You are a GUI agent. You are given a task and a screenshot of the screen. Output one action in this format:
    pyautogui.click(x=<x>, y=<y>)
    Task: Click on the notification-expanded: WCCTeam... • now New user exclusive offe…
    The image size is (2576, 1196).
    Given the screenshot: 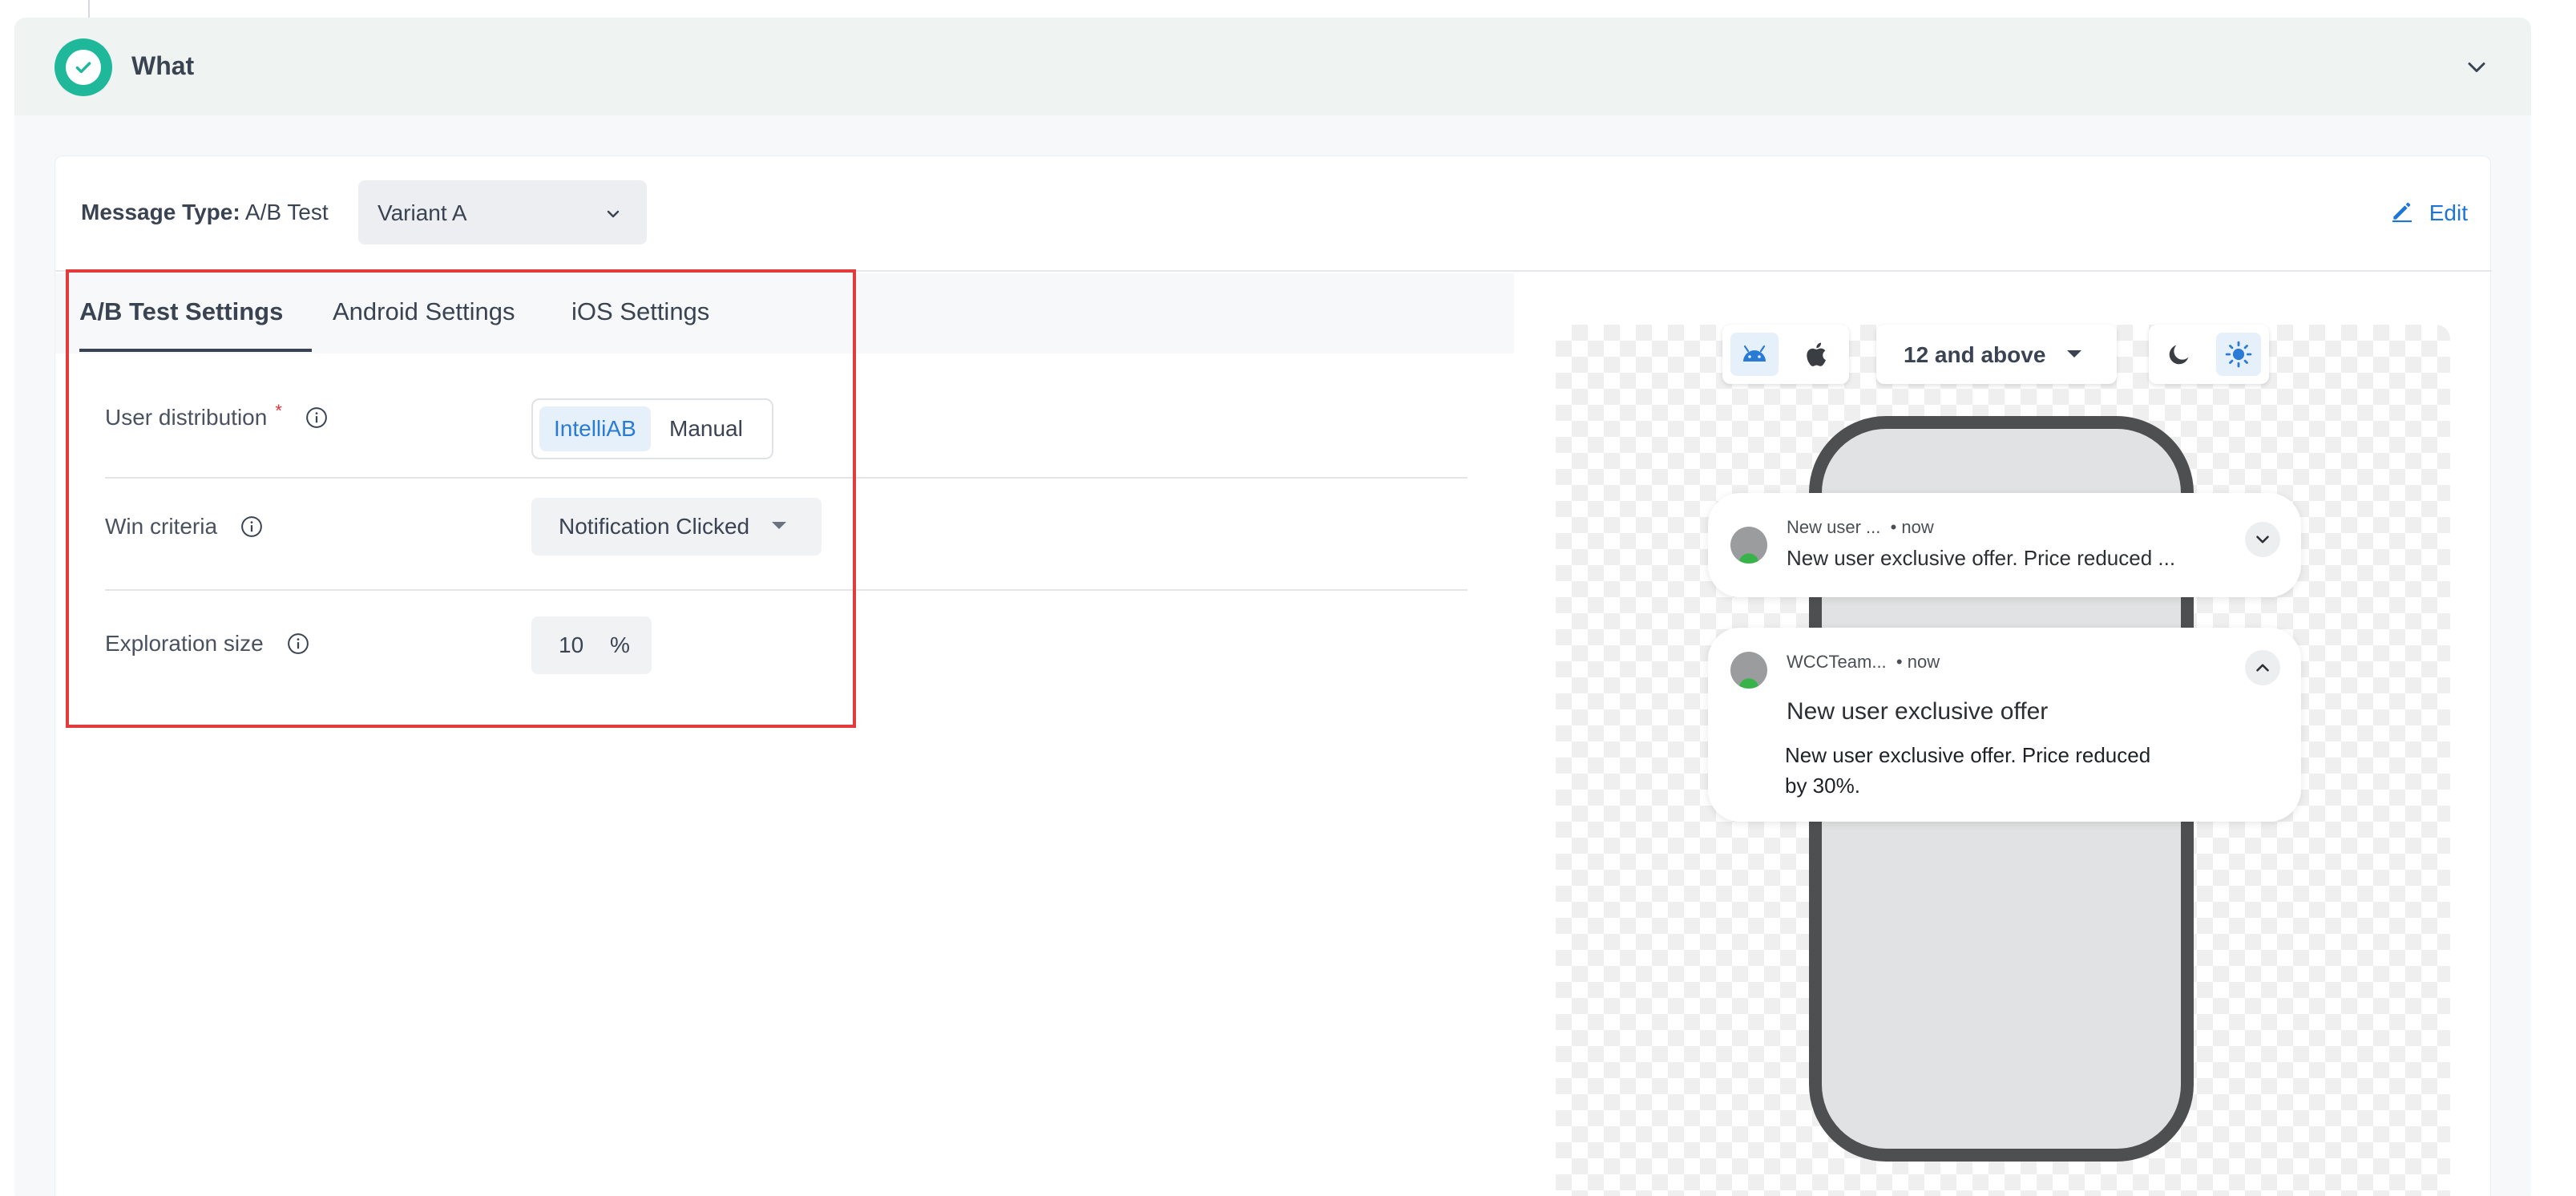 What is the action you would take?
    pyautogui.click(x=2005, y=725)
    